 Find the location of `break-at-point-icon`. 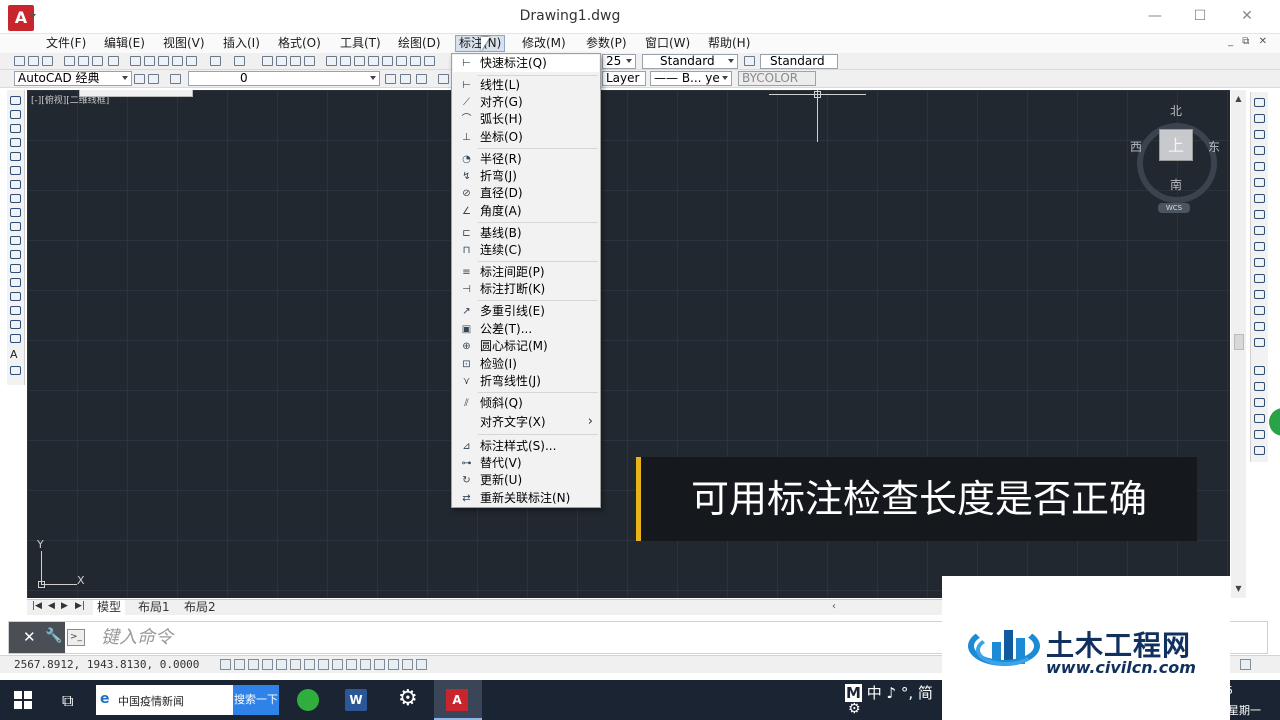

break-at-point-icon is located at coordinates (1259, 278).